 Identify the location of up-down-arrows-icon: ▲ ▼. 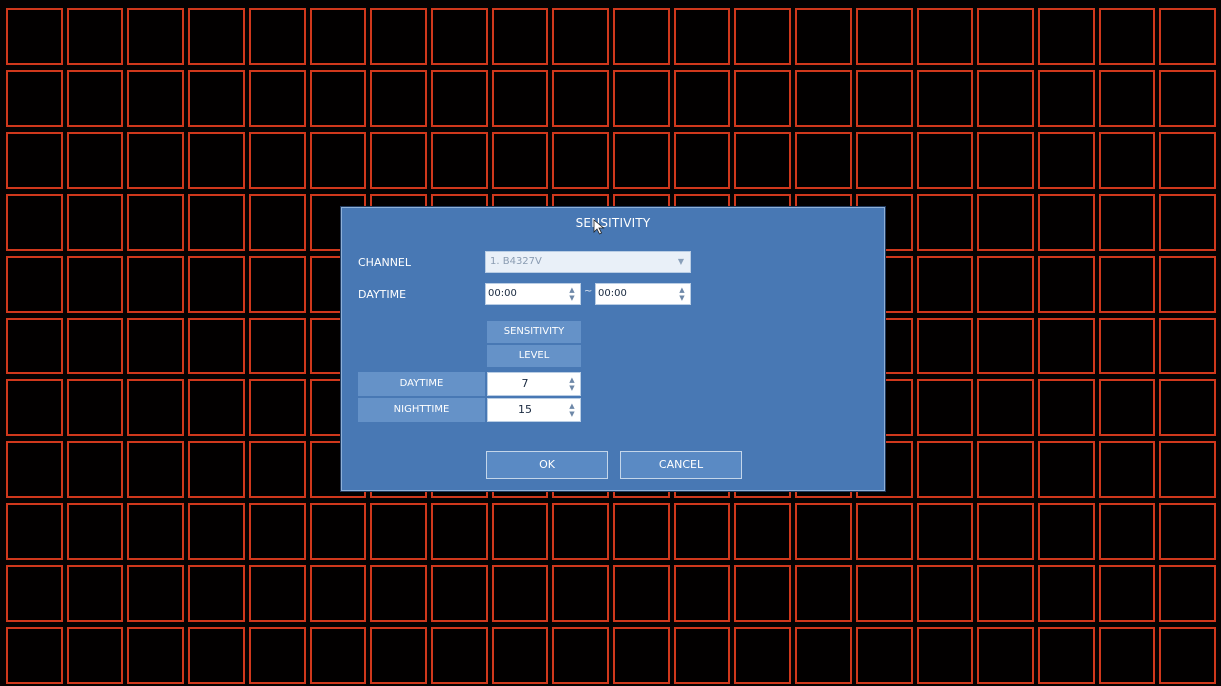
(572, 384).